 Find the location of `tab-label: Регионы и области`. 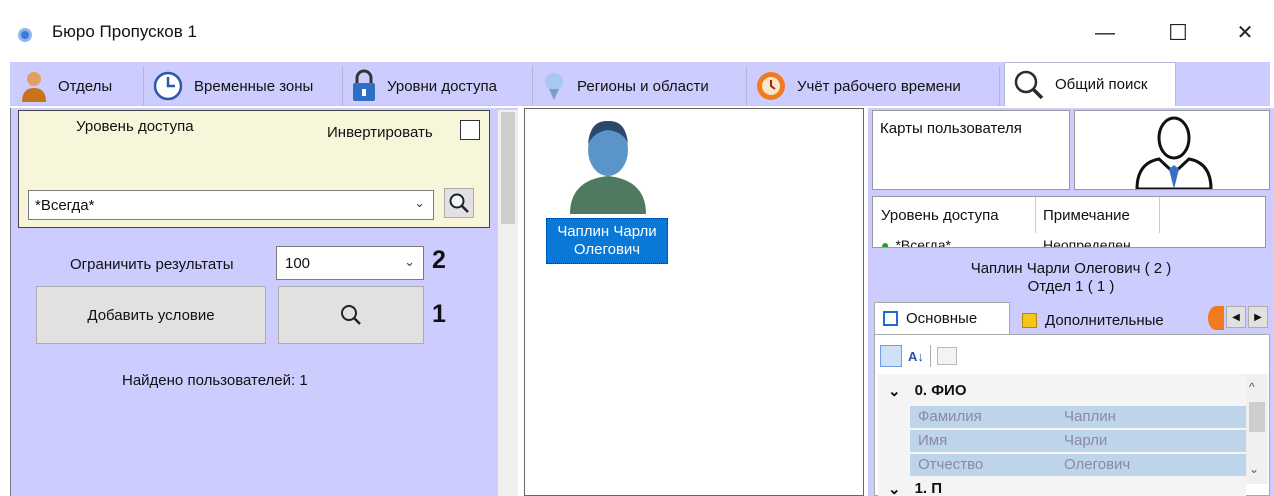

tab-label: Регионы и области is located at coordinates (643, 86).